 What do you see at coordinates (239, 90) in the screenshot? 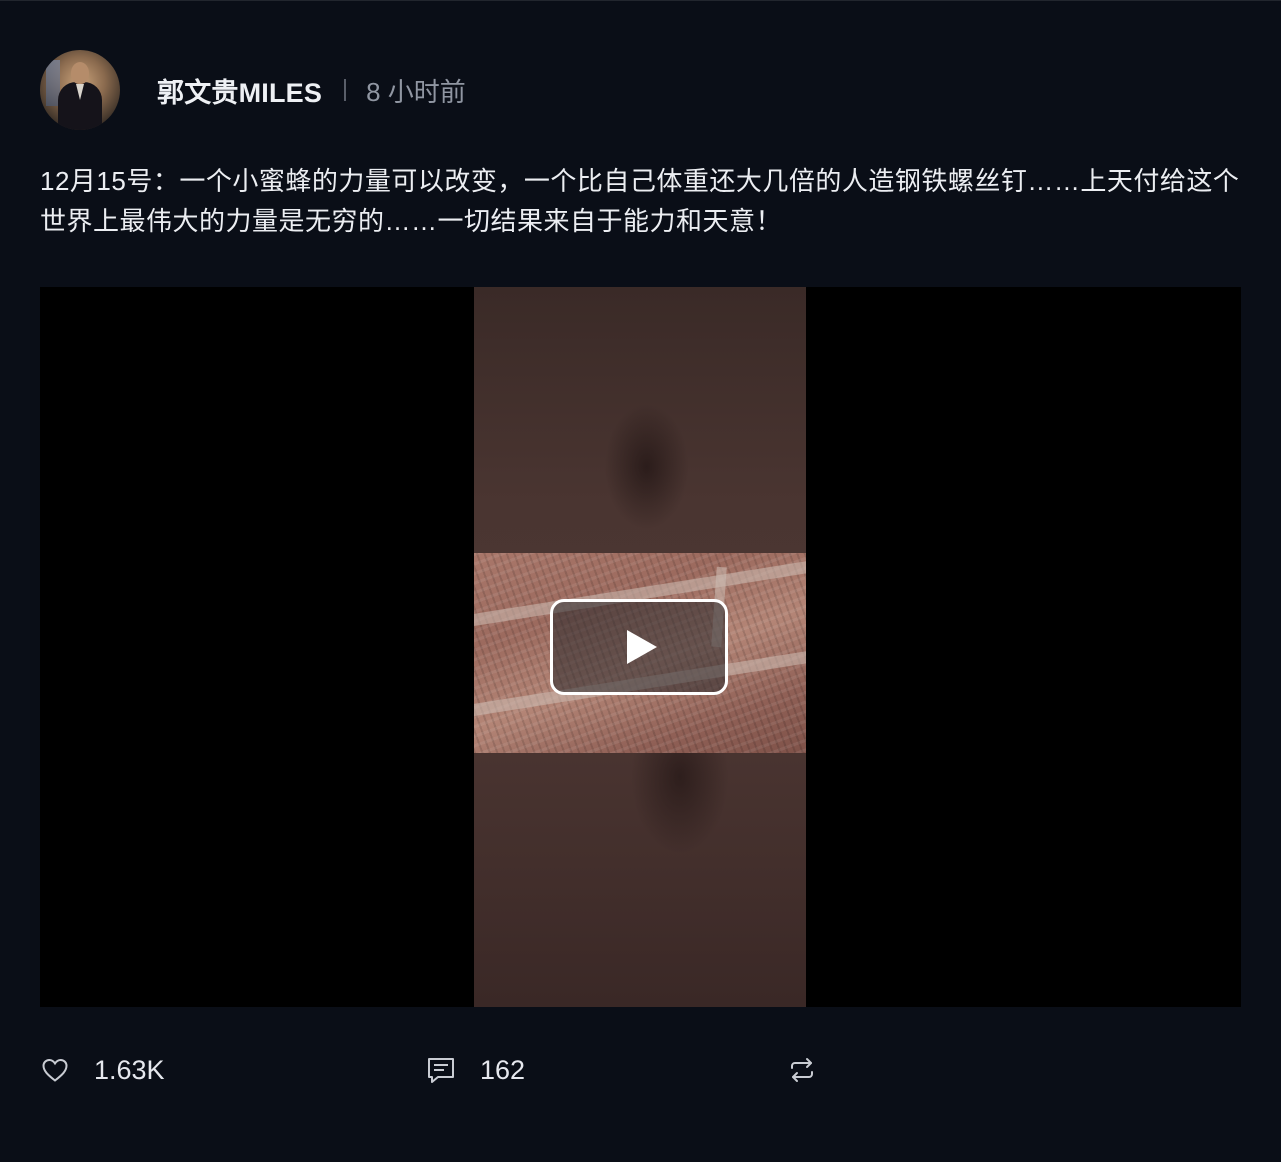
I see `author-name: 郭文贵MILES` at bounding box center [239, 90].